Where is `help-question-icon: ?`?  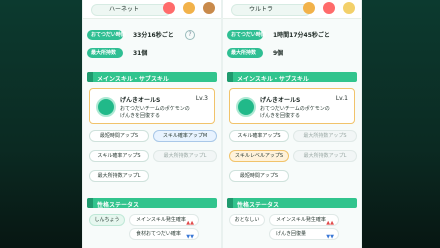
help-question-icon: ? is located at coordinates (190, 35).